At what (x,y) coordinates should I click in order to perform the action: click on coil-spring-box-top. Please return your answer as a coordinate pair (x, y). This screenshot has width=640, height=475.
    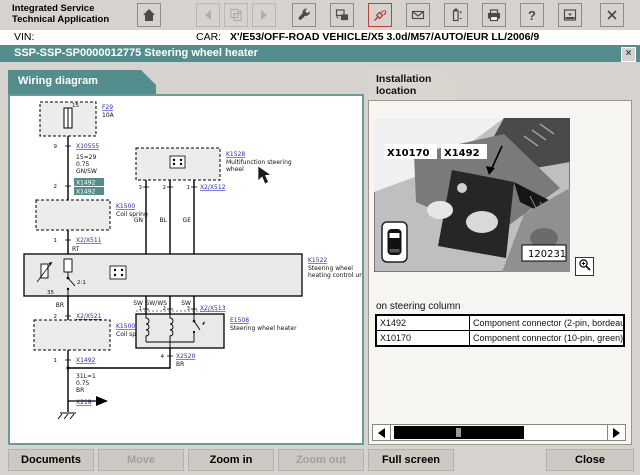
    Looking at the image, I should click on (73, 215).